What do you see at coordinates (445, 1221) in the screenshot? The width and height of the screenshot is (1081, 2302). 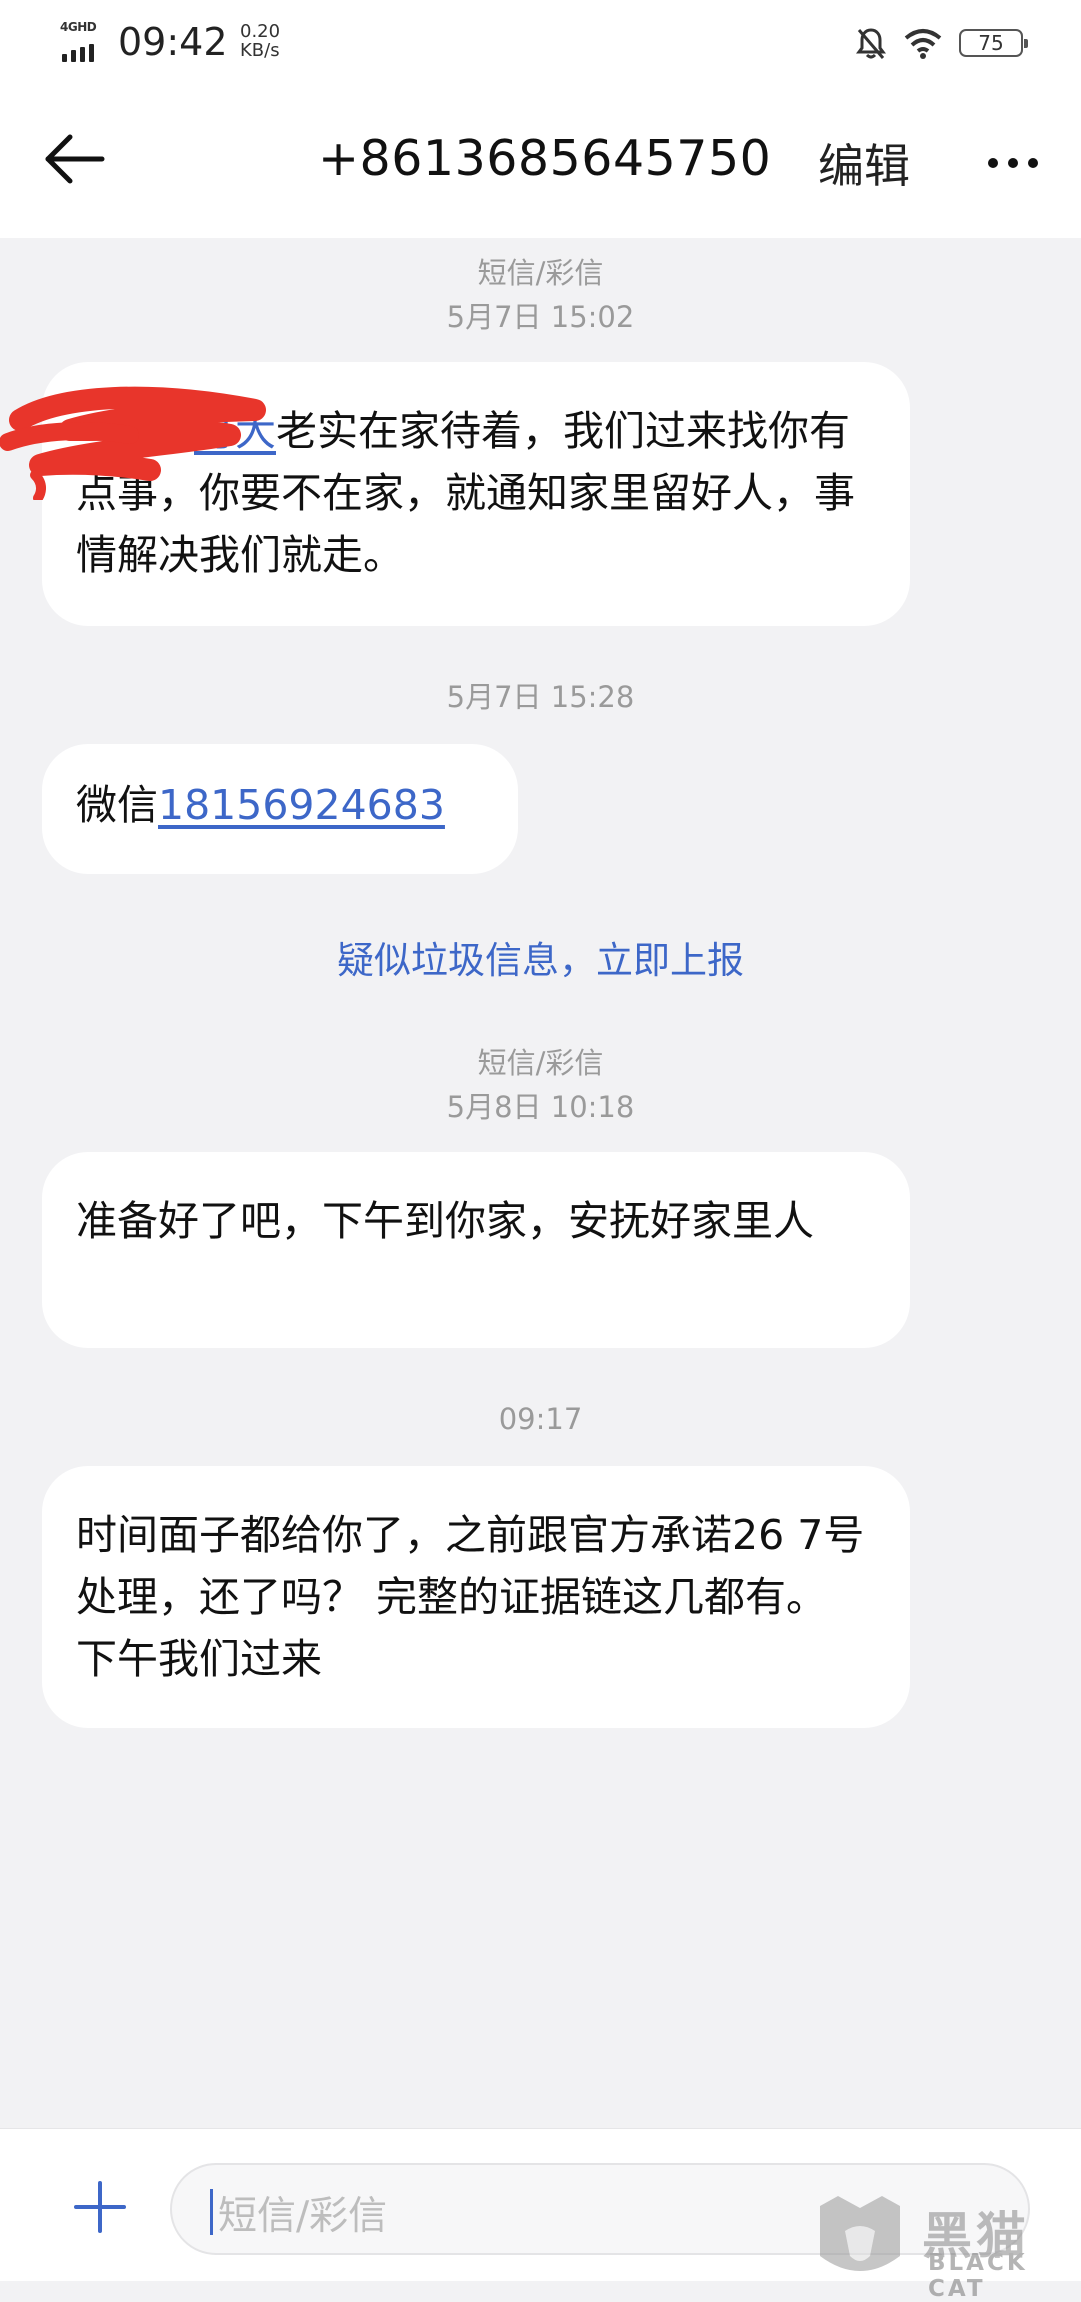 I see `message-text: 准备好了吧，下午到你家，安抚好家里人` at bounding box center [445, 1221].